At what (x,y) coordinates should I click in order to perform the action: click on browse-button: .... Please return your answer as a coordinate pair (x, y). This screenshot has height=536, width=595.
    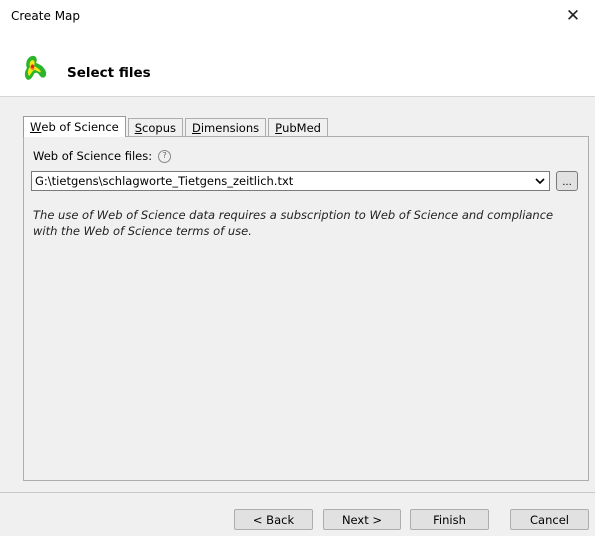
    Looking at the image, I should click on (567, 181).